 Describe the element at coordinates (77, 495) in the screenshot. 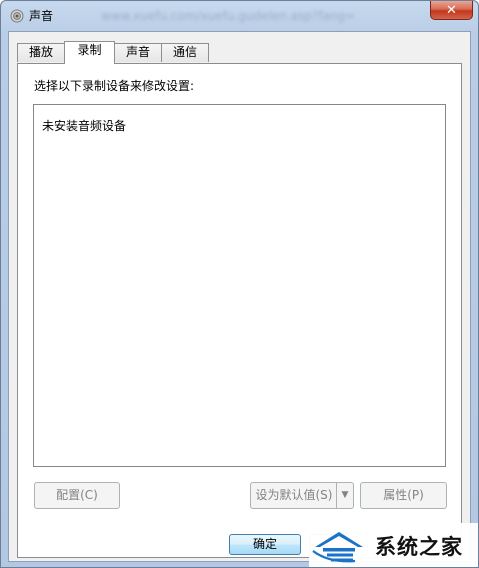

I see `configure-button: 配置(C)` at that location.